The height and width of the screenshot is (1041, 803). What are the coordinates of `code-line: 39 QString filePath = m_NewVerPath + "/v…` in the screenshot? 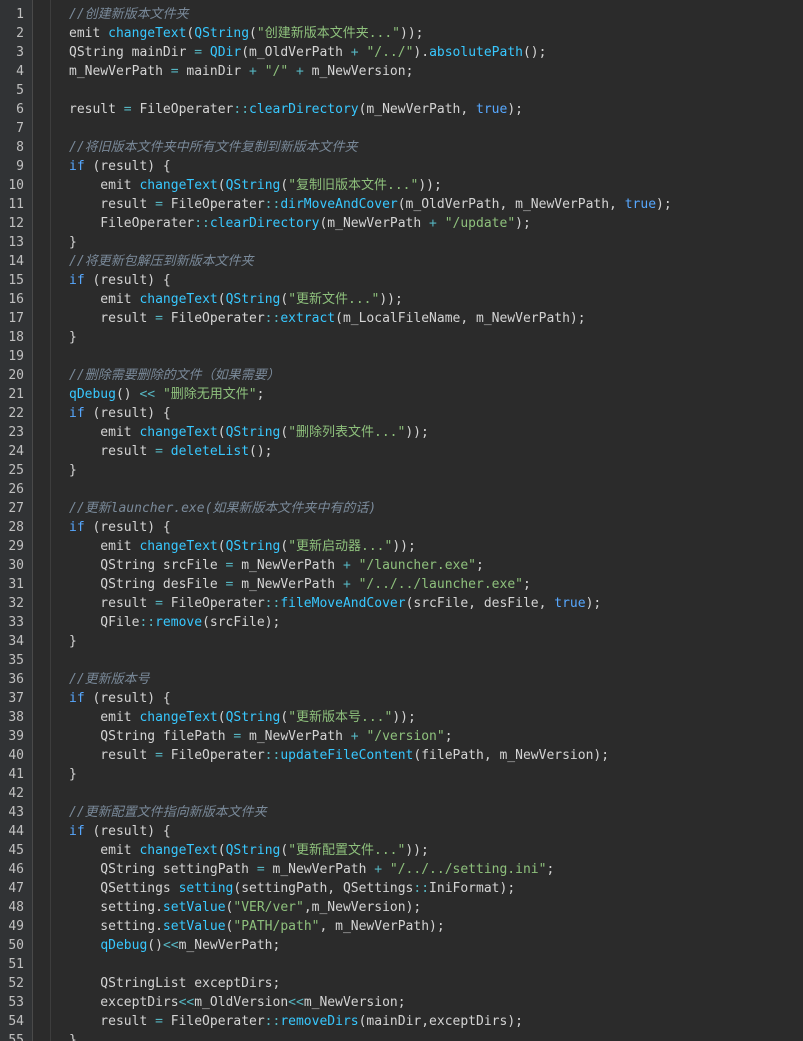 It's located at (401, 736).